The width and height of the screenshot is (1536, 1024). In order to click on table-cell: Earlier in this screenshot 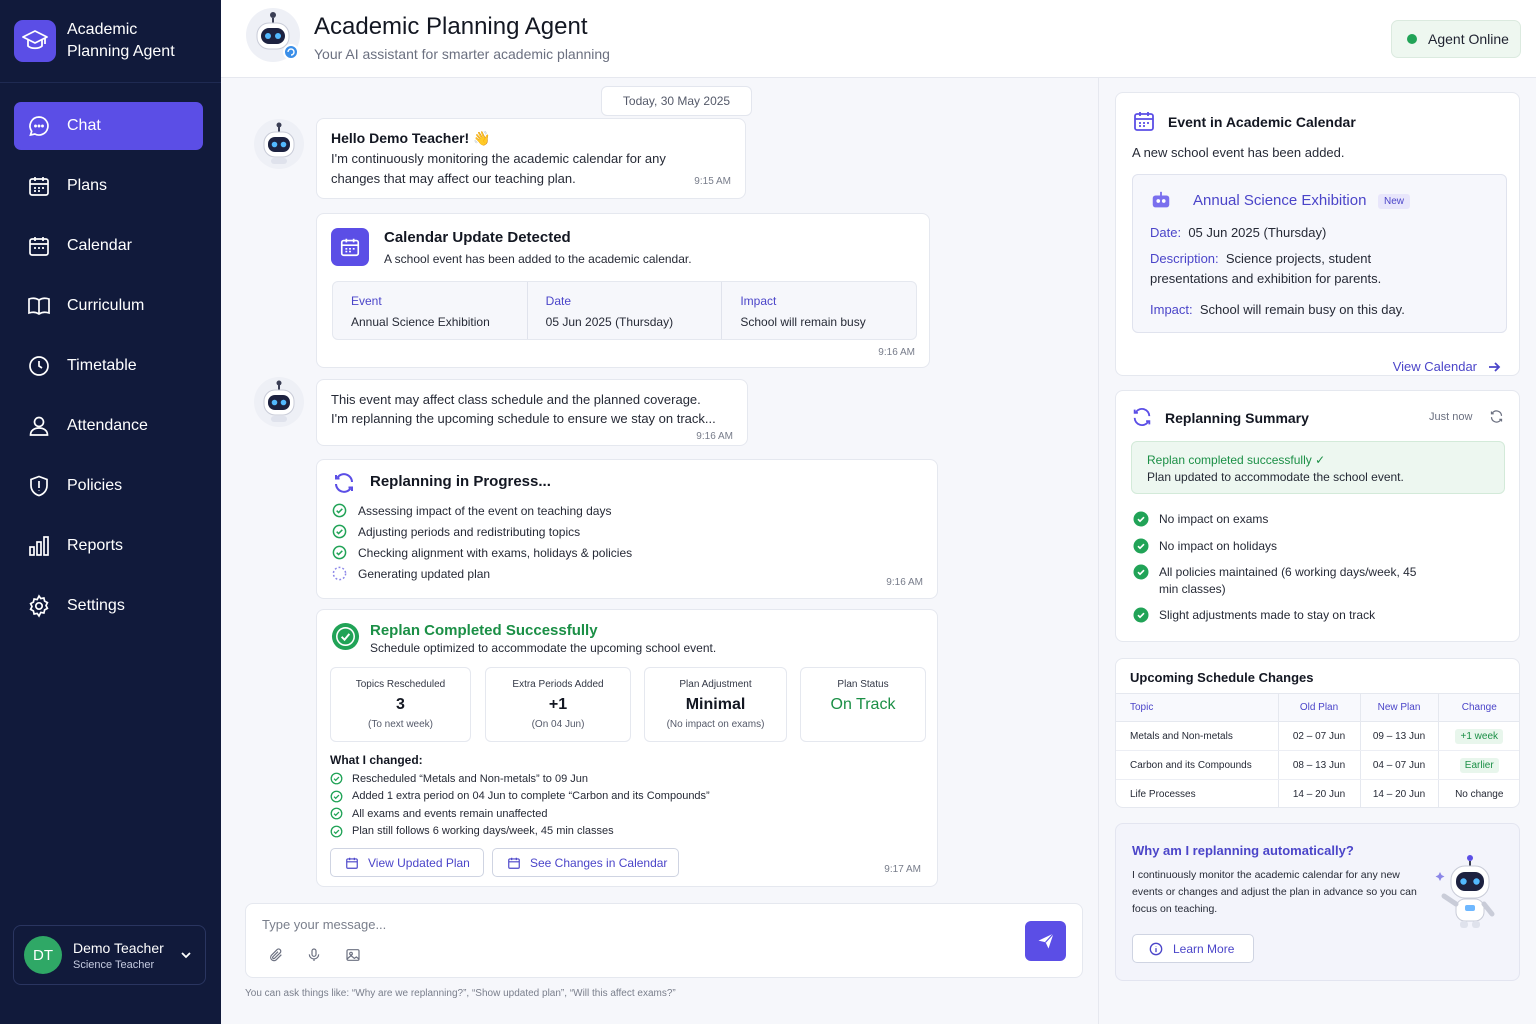, I will do `click(1478, 765)`.